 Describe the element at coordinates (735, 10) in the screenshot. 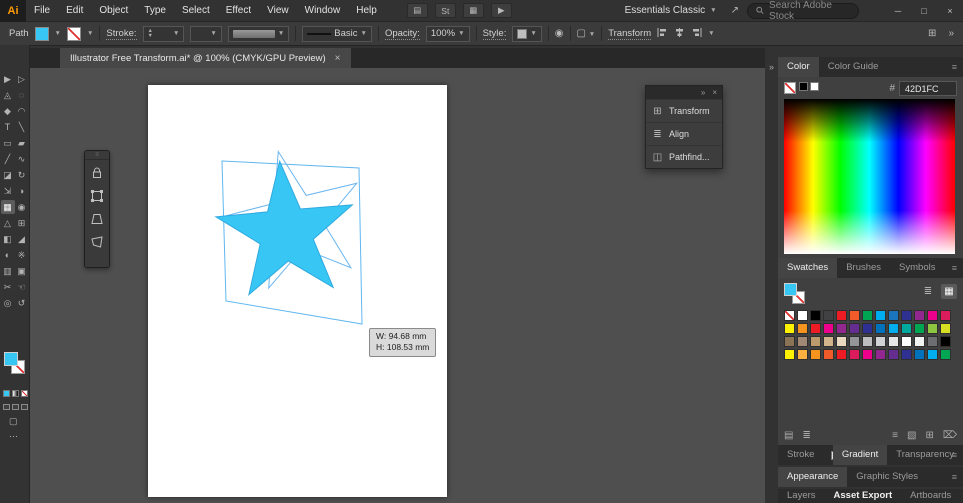

I see `gpu-performance-icon: ↗` at that location.